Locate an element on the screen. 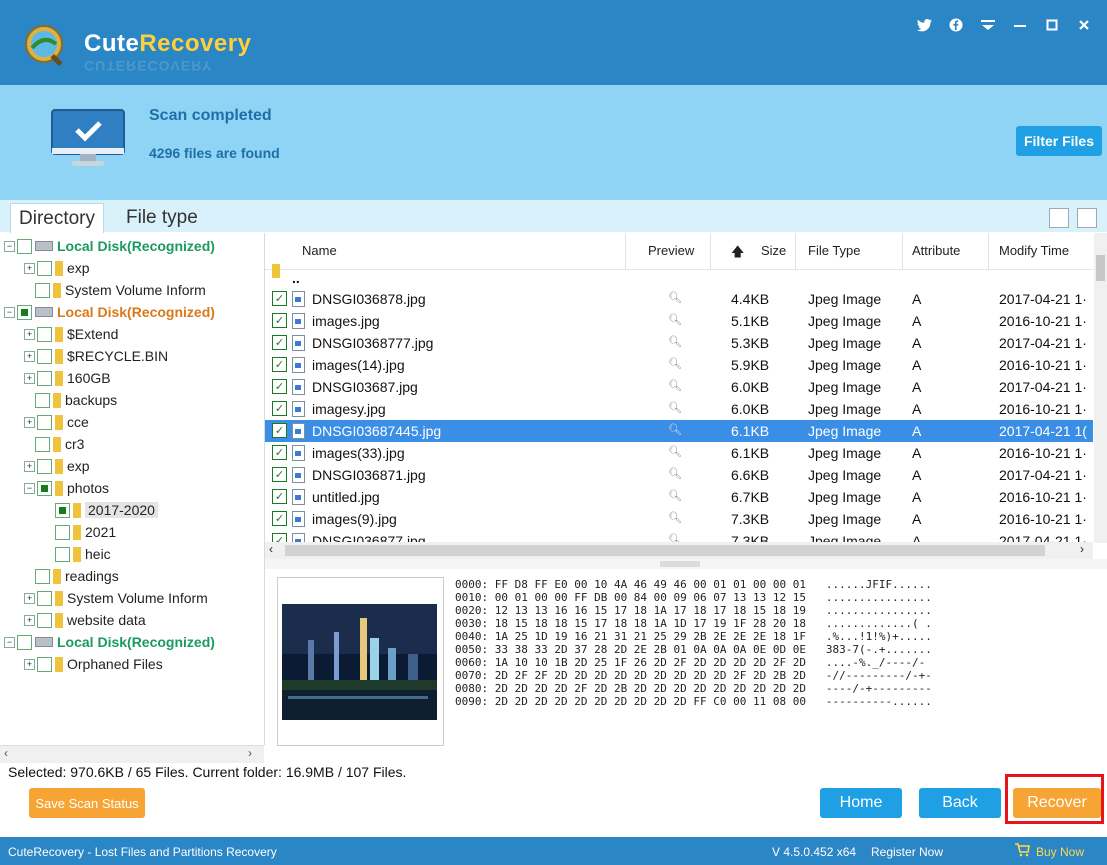 The height and width of the screenshot is (865, 1107). tree-folder-node: + System Volume Inform is located at coordinates (116, 598).